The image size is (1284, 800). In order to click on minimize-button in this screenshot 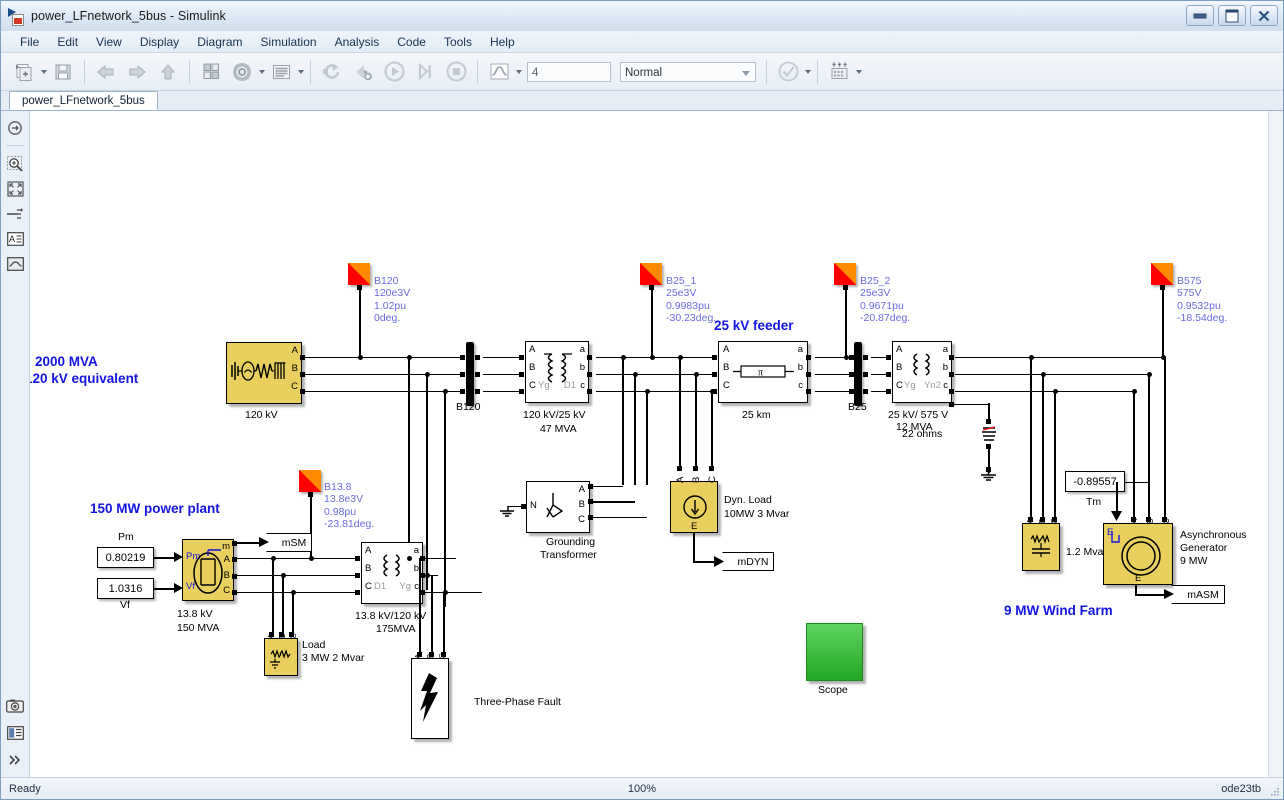, I will do `click(1200, 15)`.